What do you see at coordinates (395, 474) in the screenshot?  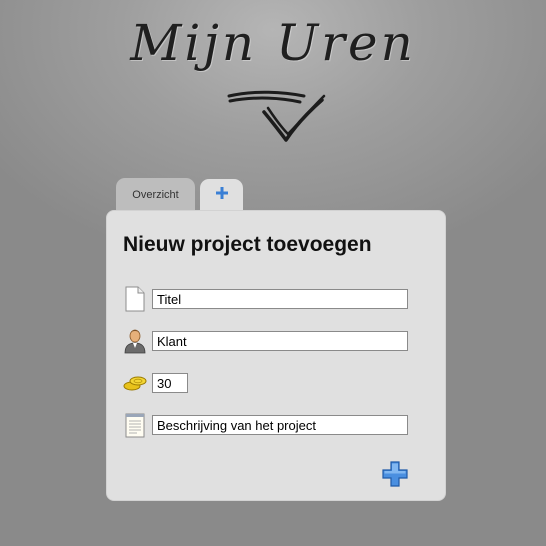 I see `add-plus-icon` at bounding box center [395, 474].